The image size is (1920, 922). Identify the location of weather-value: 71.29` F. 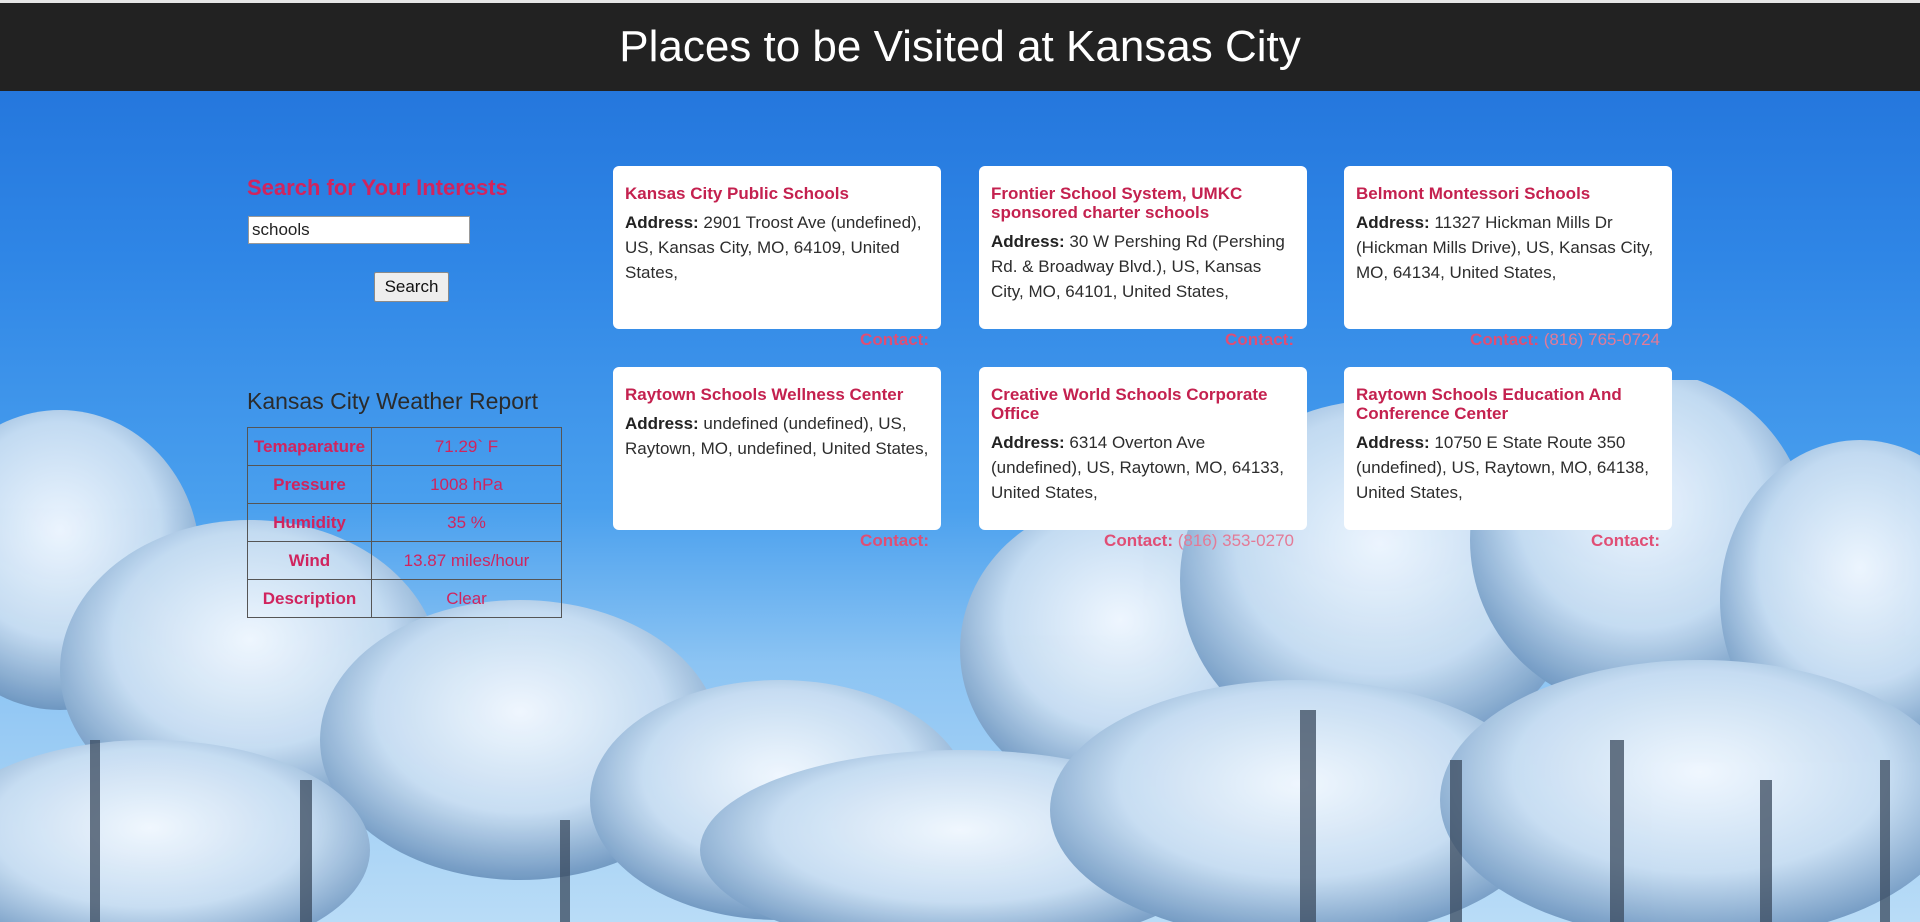
(466, 446).